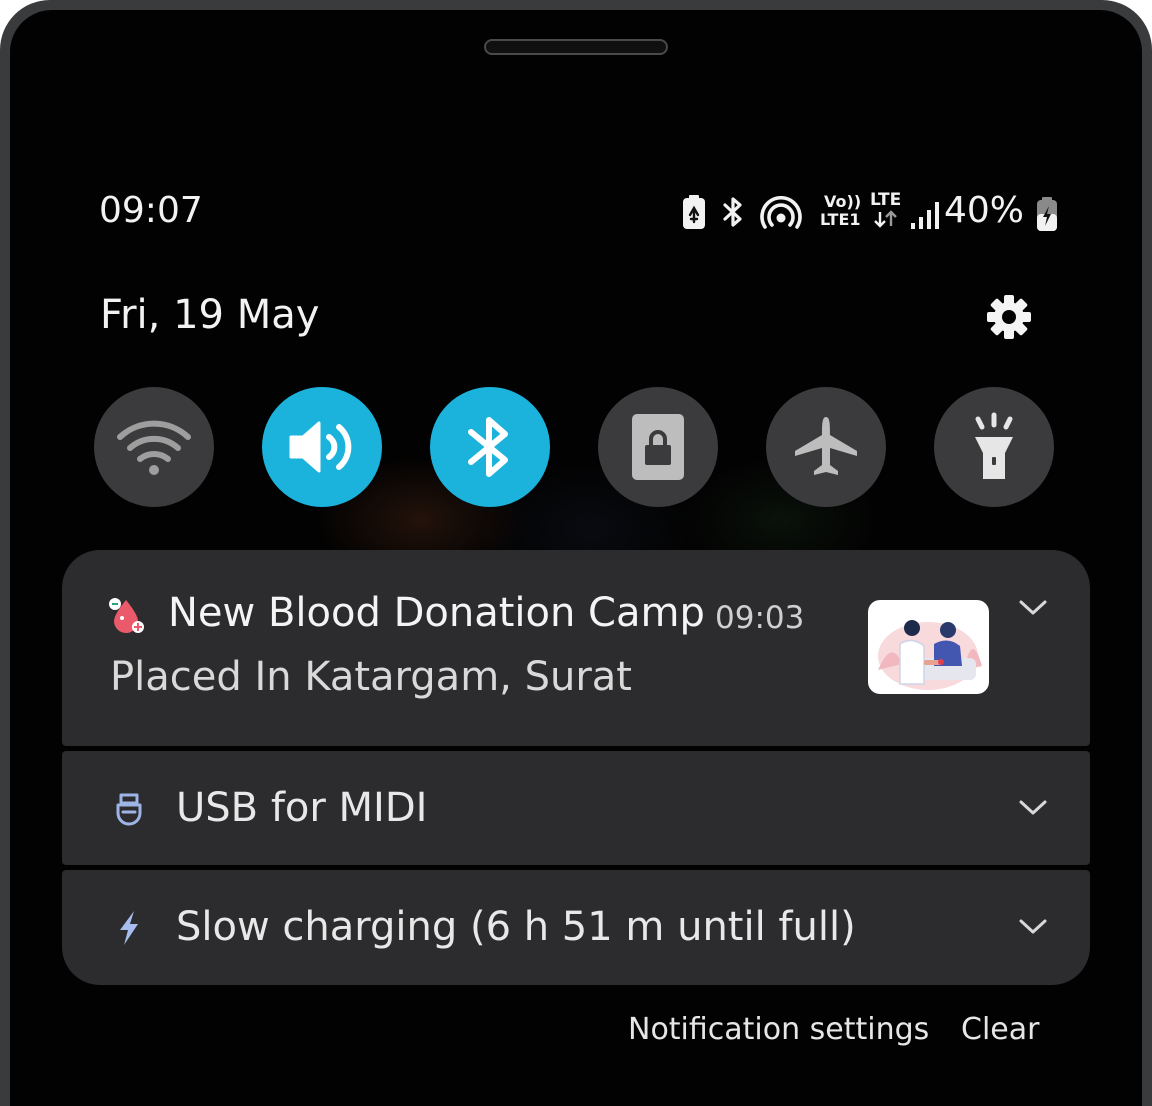 This screenshot has height=1106, width=1152. I want to click on lightning-icon, so click(129, 928).